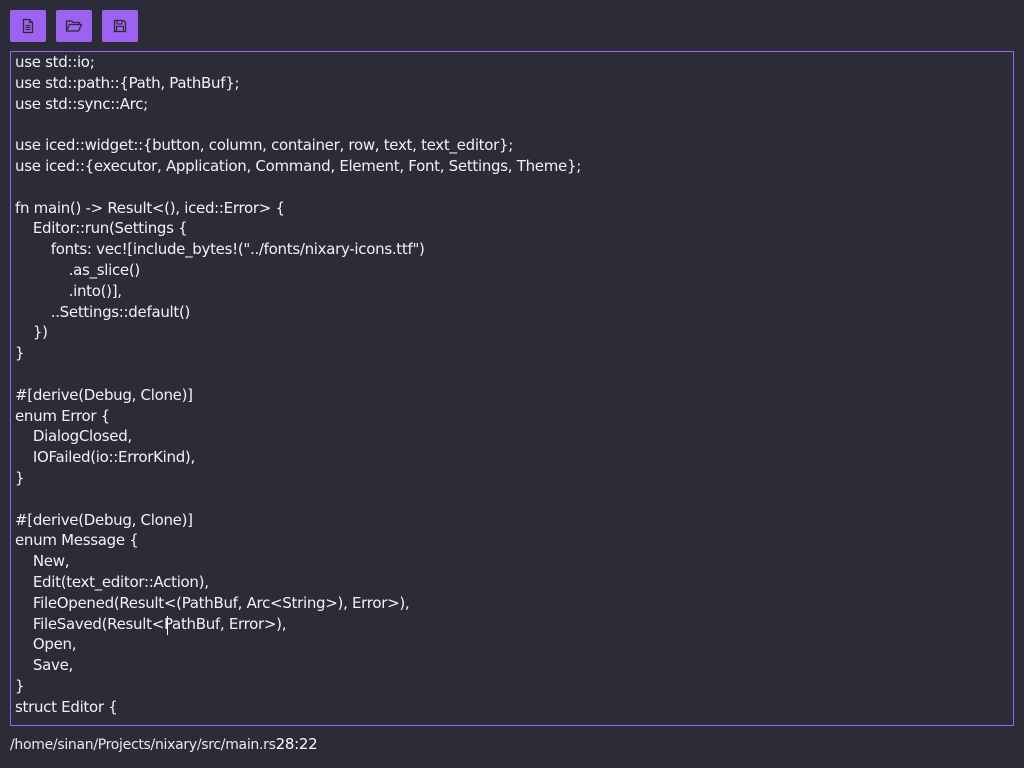  What do you see at coordinates (101, 228) in the screenshot?
I see `code-line: Editor::run(Settings {` at bounding box center [101, 228].